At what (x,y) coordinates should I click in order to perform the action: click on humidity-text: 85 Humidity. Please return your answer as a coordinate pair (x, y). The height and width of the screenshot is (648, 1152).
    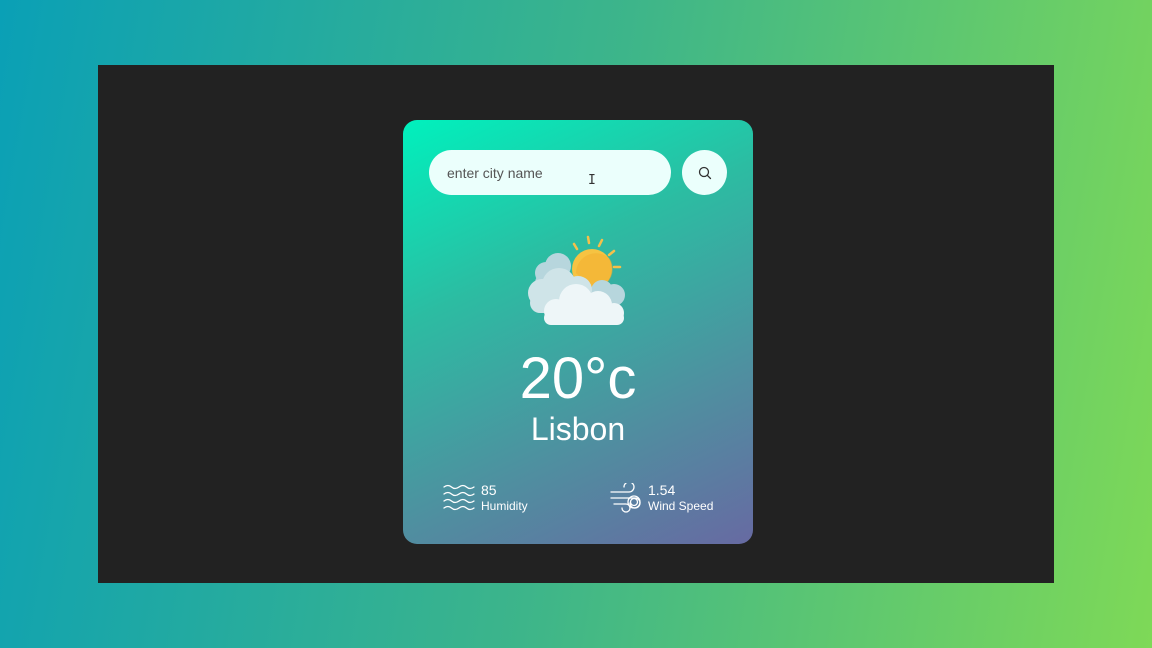
    Looking at the image, I should click on (504, 498).